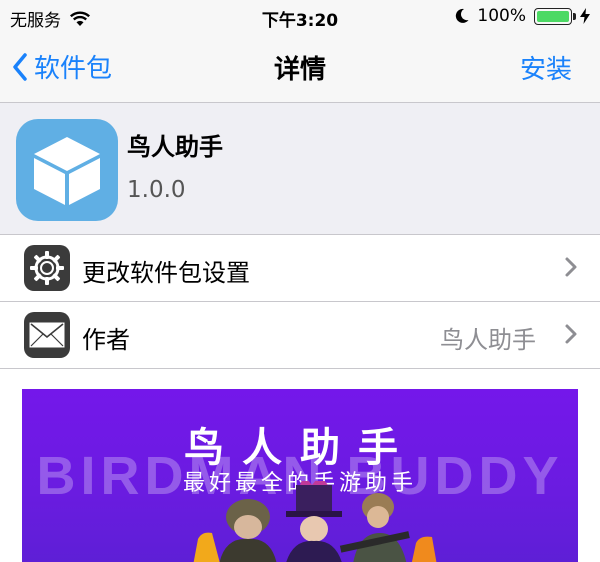  I want to click on battery-fill, so click(553, 16).